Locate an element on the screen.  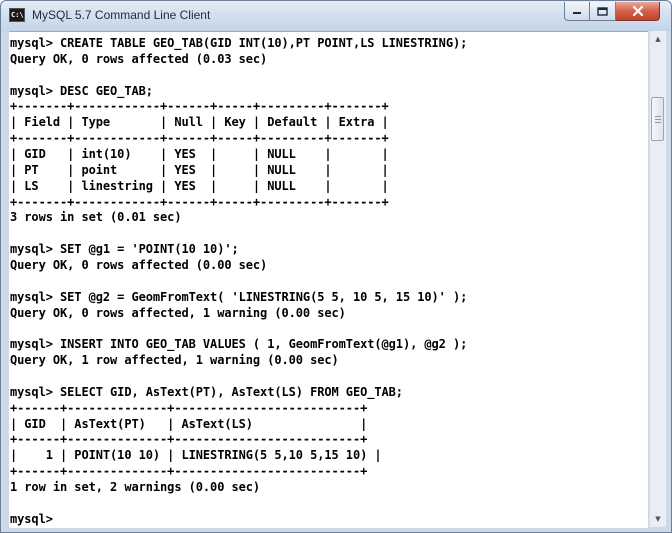
console-line: mysql> SET @g1 = 'POINT(10 10)'; is located at coordinates (124, 249).